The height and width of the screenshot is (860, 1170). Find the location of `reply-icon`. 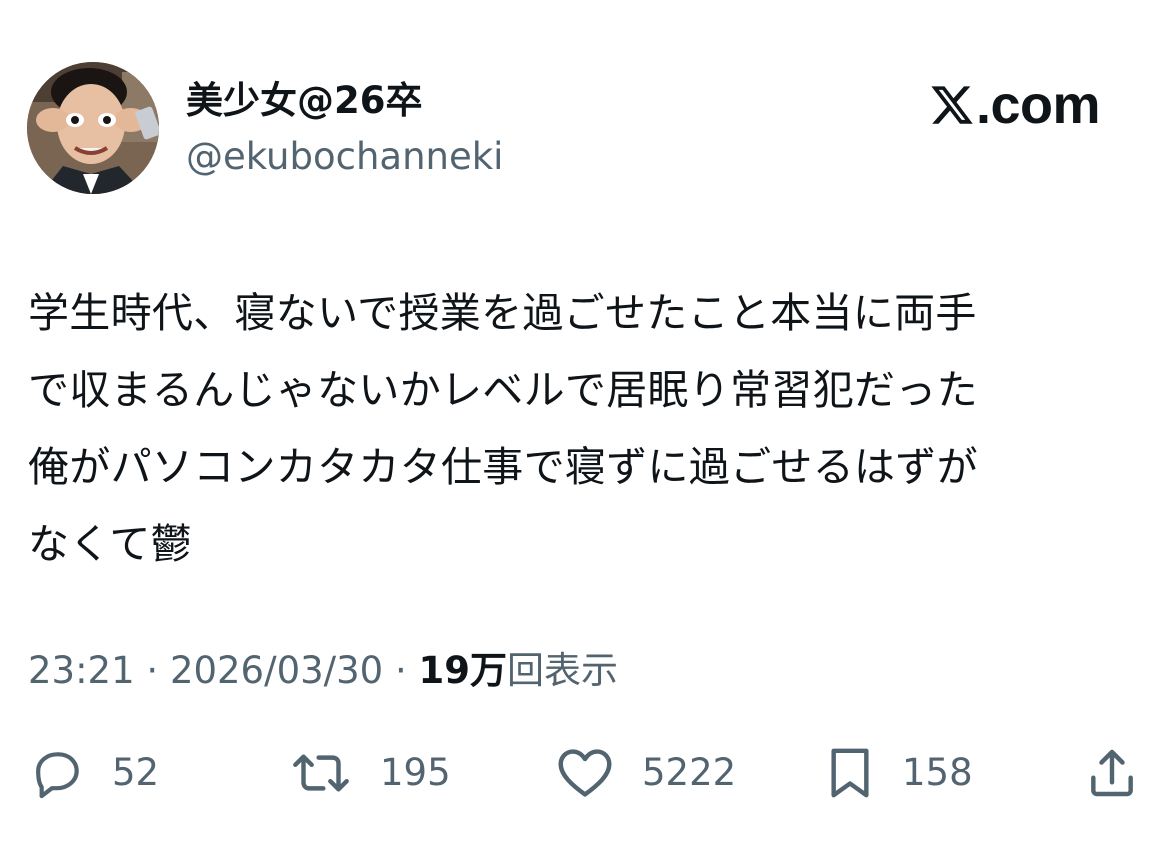

reply-icon is located at coordinates (57, 775).